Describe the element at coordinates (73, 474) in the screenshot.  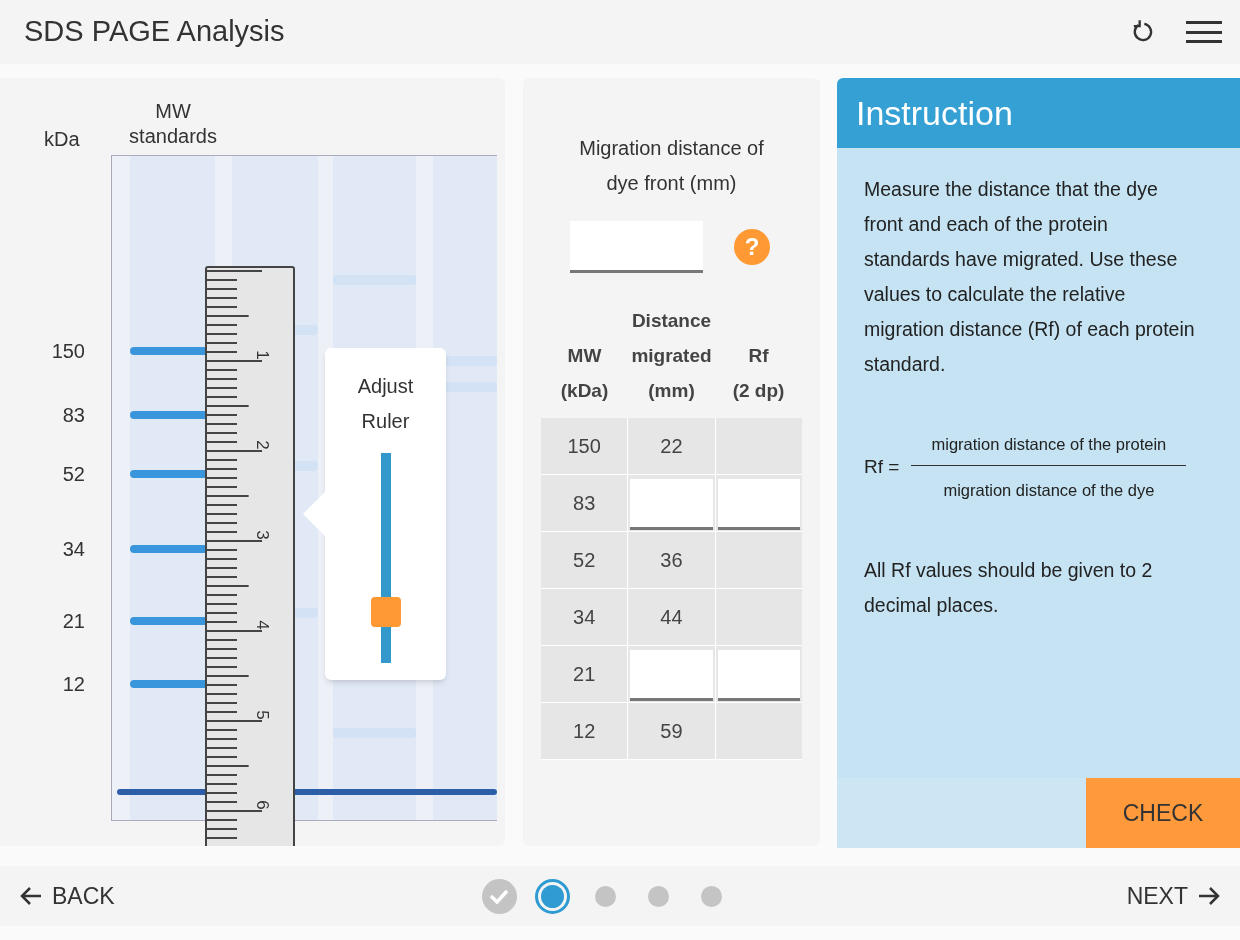
I see `kda-label: 52` at that location.